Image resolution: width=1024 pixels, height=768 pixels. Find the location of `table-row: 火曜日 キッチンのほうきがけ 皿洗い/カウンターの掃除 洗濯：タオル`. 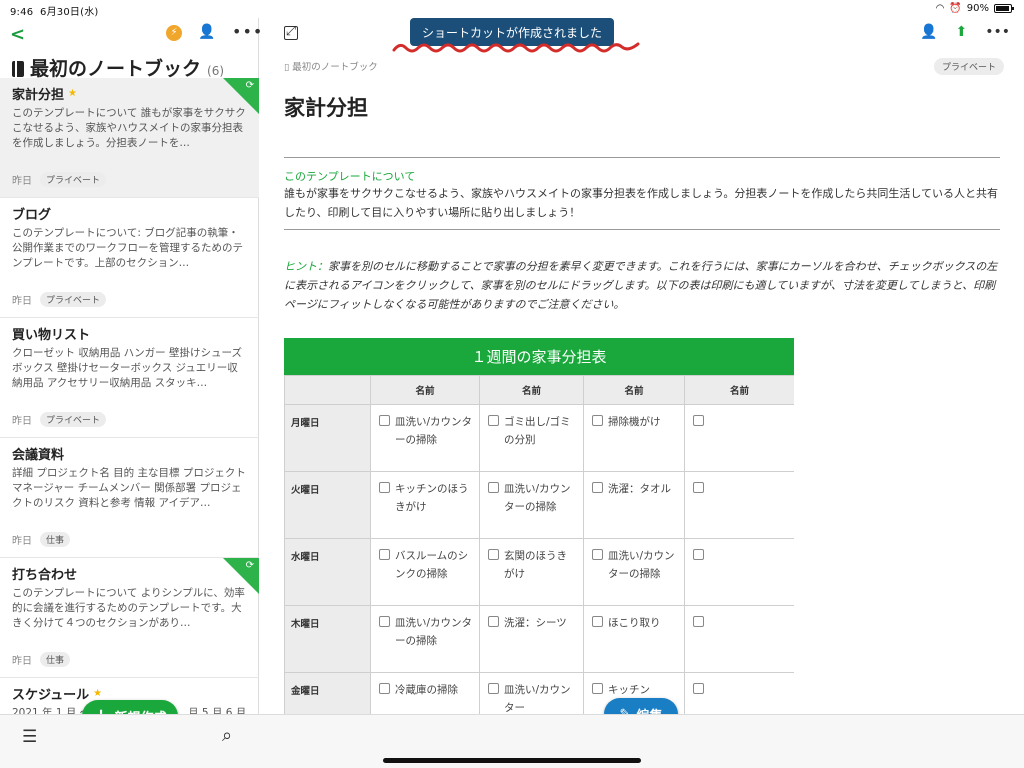

table-row: 火曜日 キッチンのほうきがけ 皿洗い/カウンターの掃除 洗濯：タオル is located at coordinates (539, 505).